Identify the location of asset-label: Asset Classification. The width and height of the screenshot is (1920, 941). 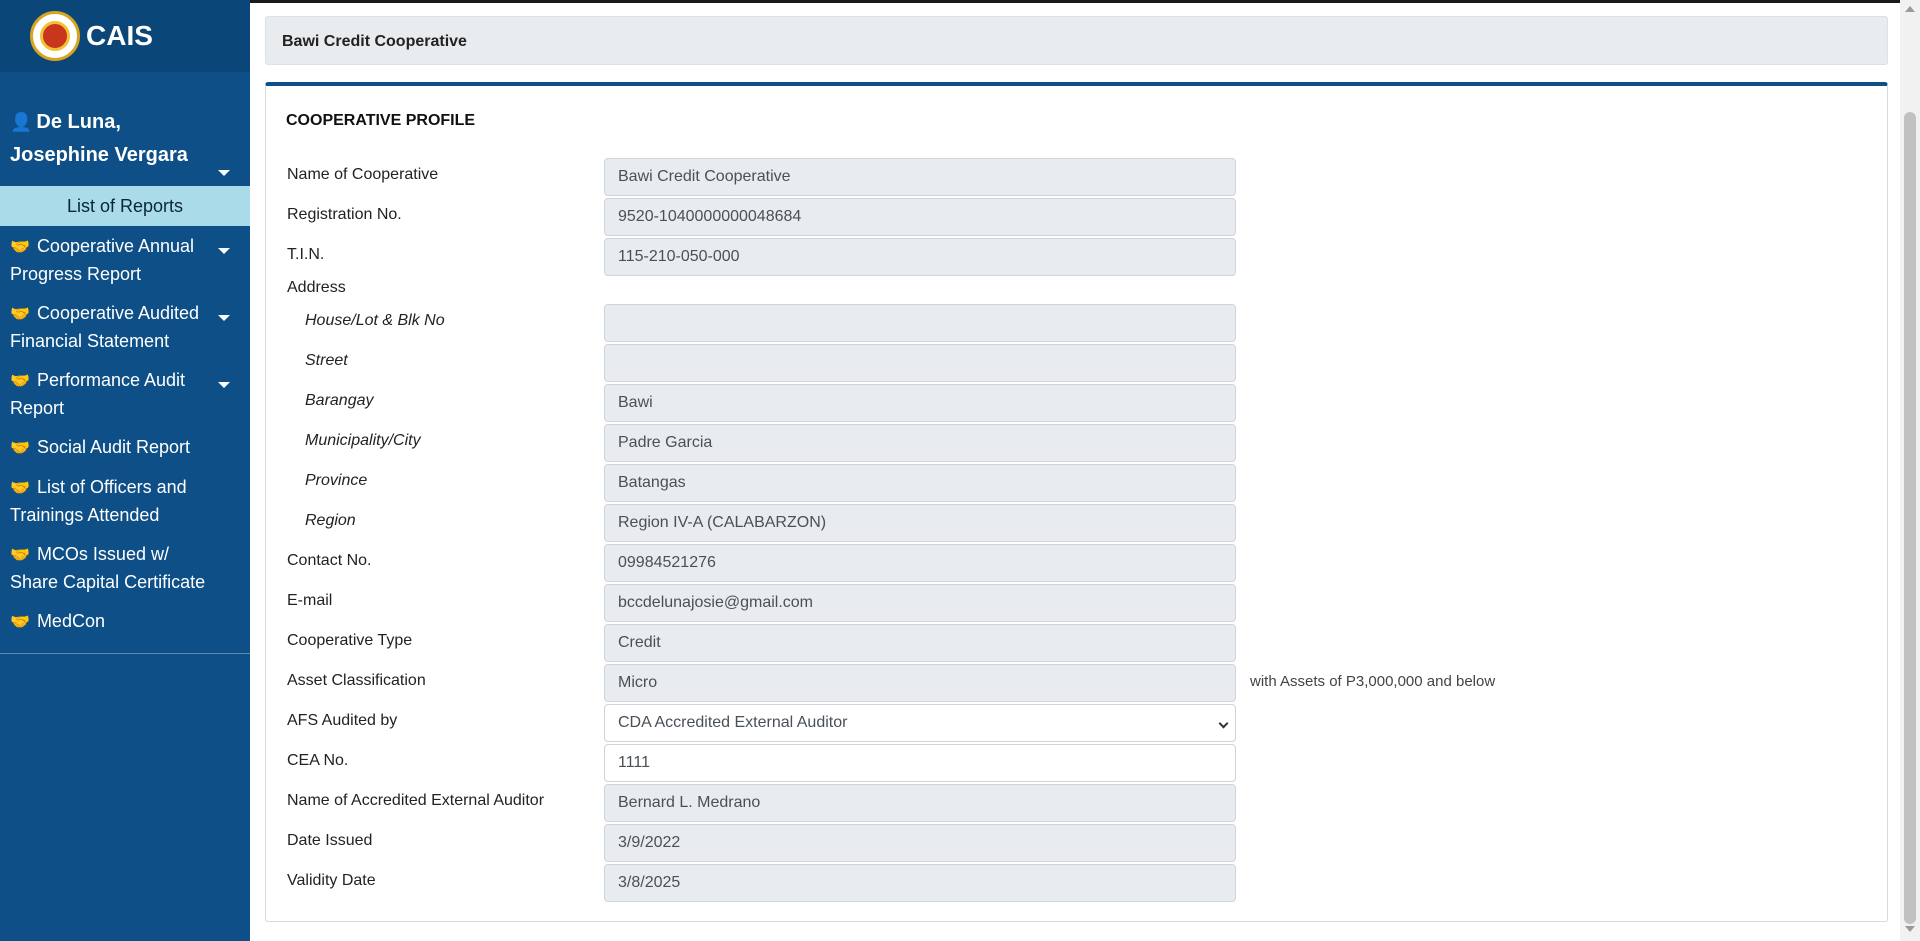
(356, 680).